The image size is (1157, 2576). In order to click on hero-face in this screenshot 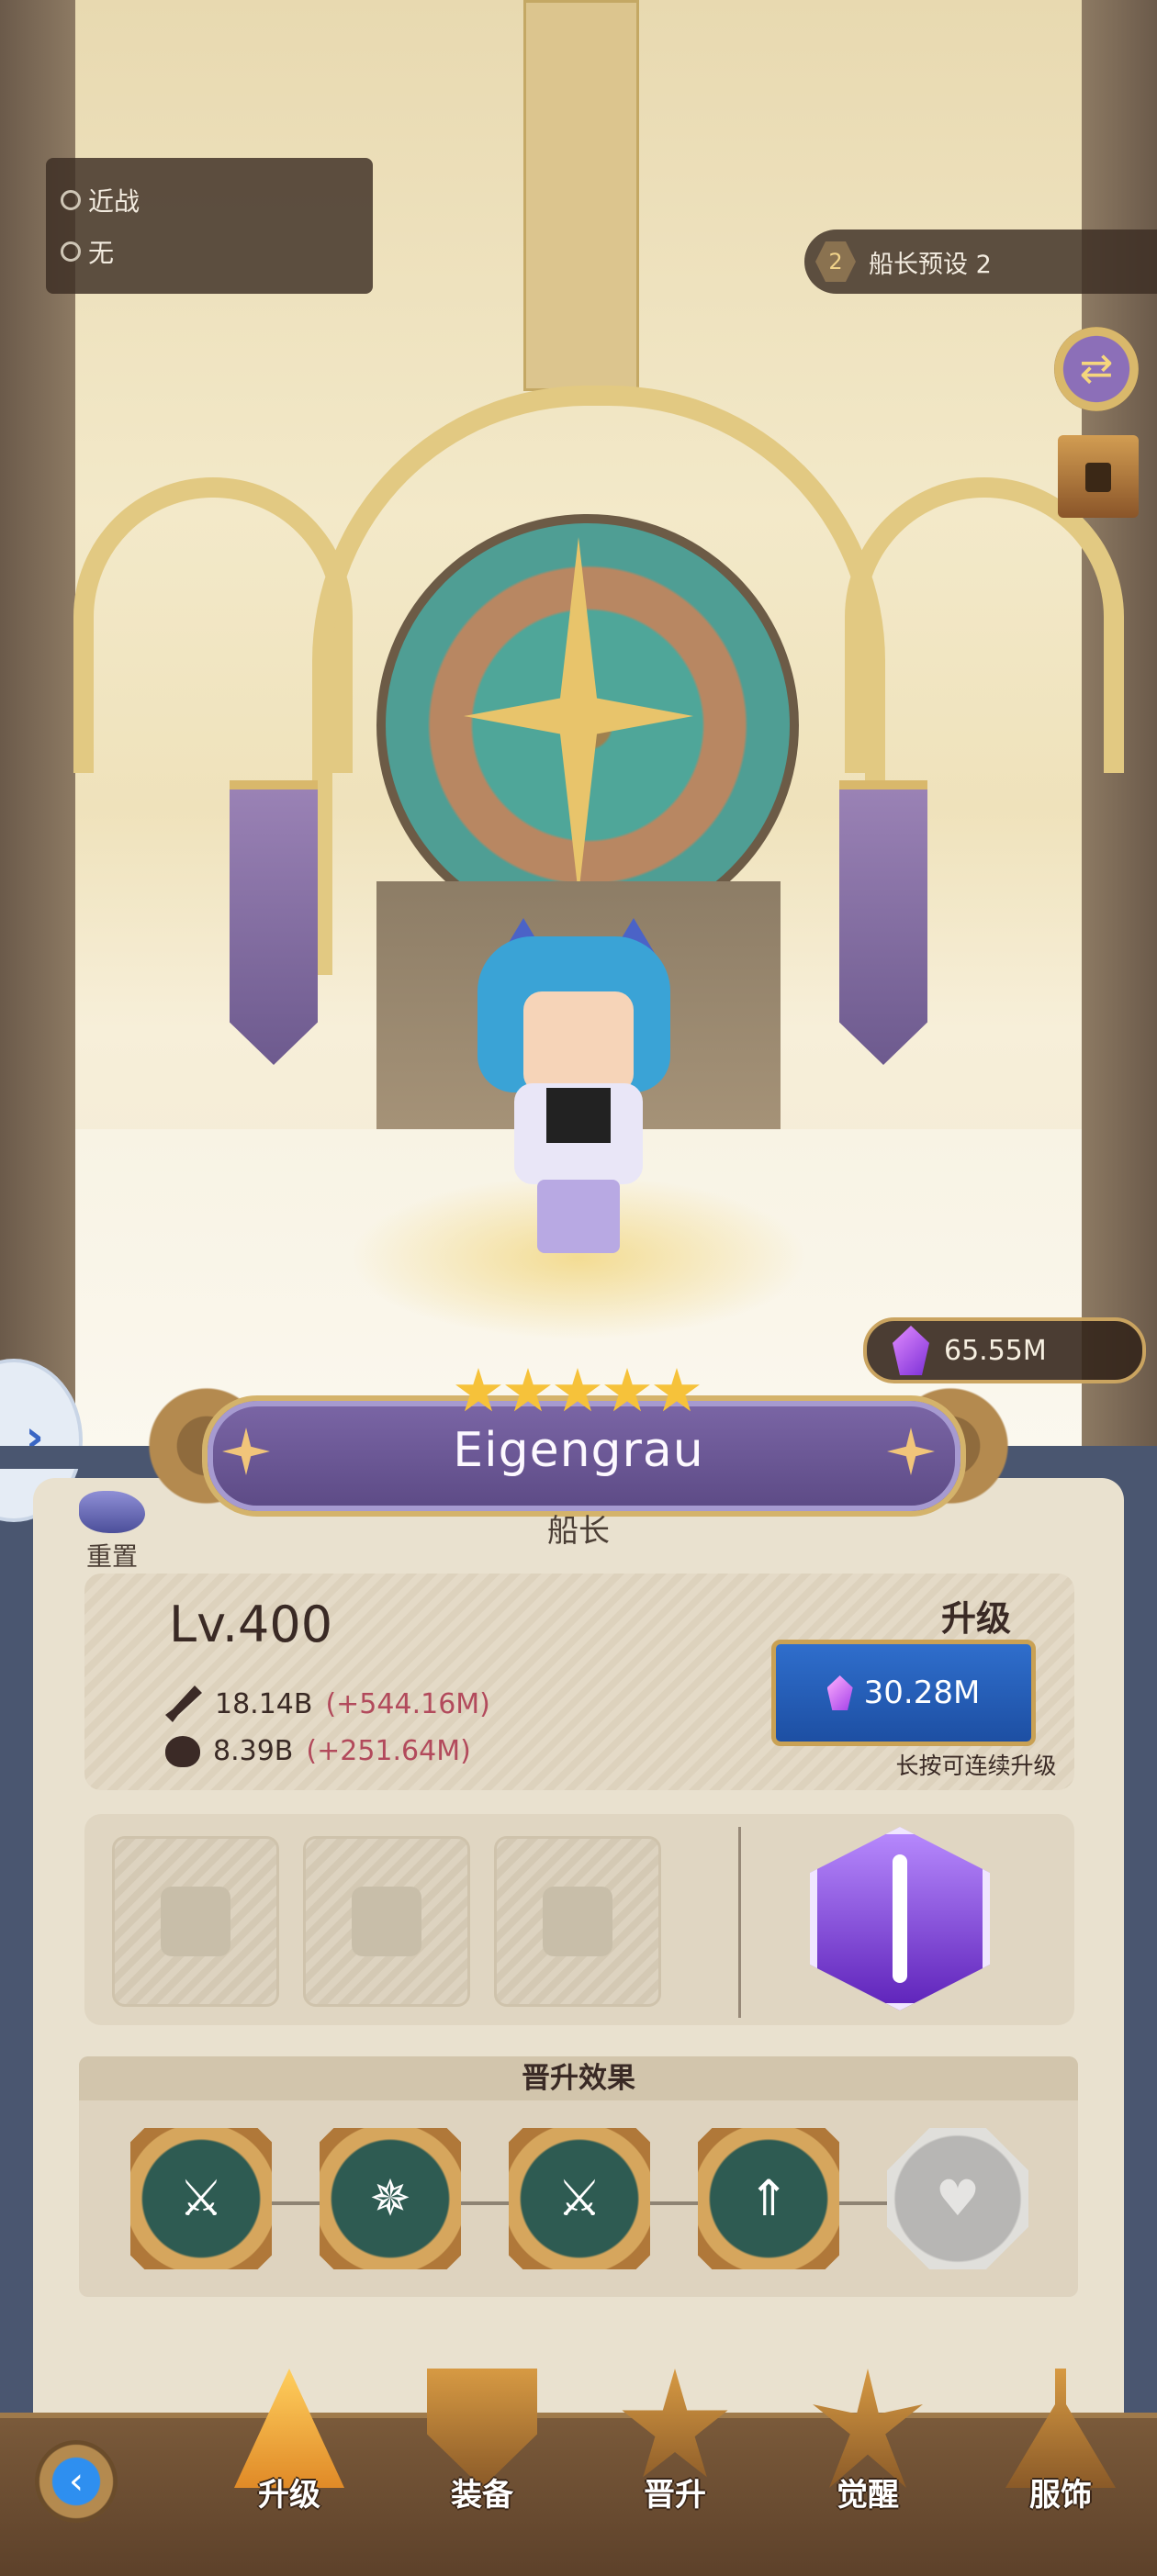, I will do `click(578, 1041)`.